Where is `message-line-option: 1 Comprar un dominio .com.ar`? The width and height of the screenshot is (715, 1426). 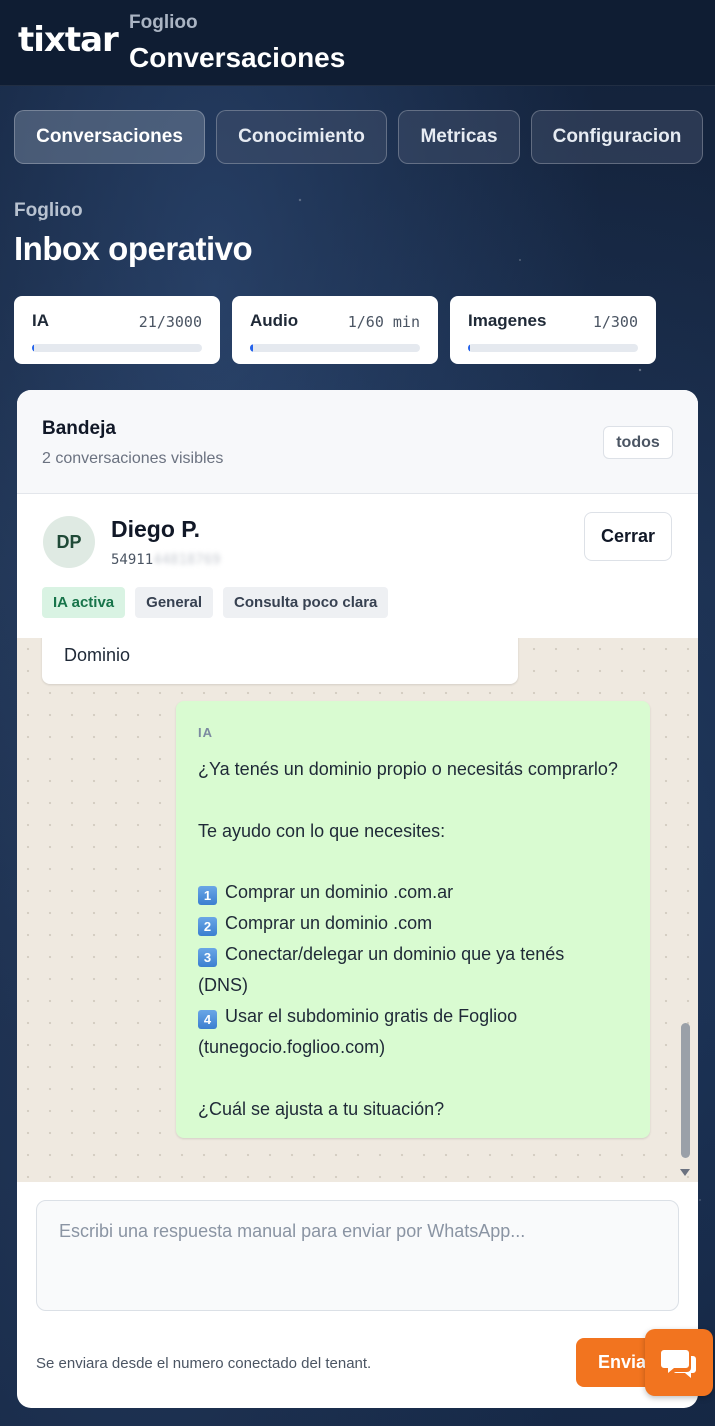 message-line-option: 1 Comprar un dominio .com.ar is located at coordinates (325, 893).